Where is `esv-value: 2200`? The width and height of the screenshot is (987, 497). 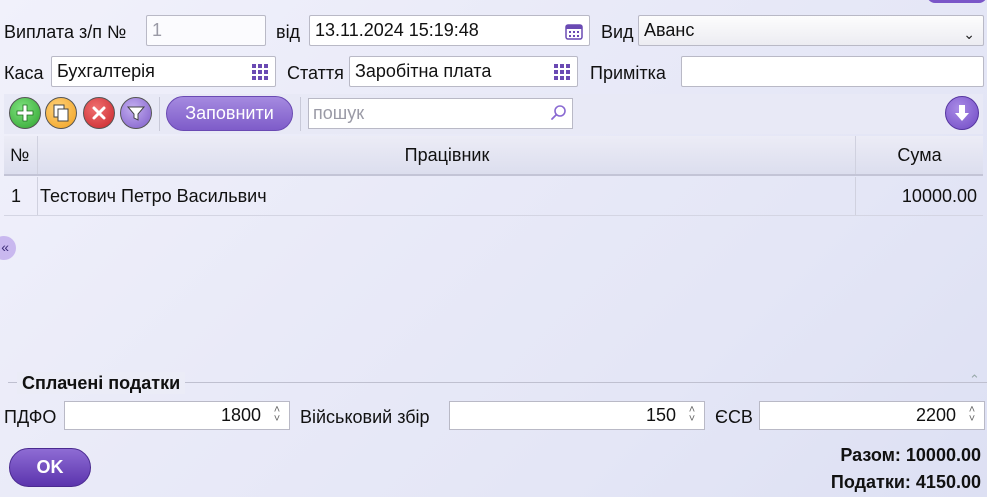 esv-value: 2200 is located at coordinates (935, 415).